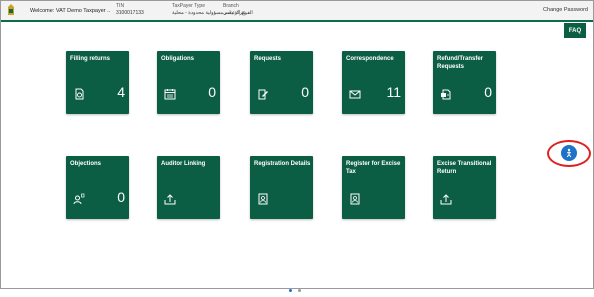 This screenshot has height=297, width=594. Describe the element at coordinates (170, 94) in the screenshot. I see `calendar-icon` at that location.